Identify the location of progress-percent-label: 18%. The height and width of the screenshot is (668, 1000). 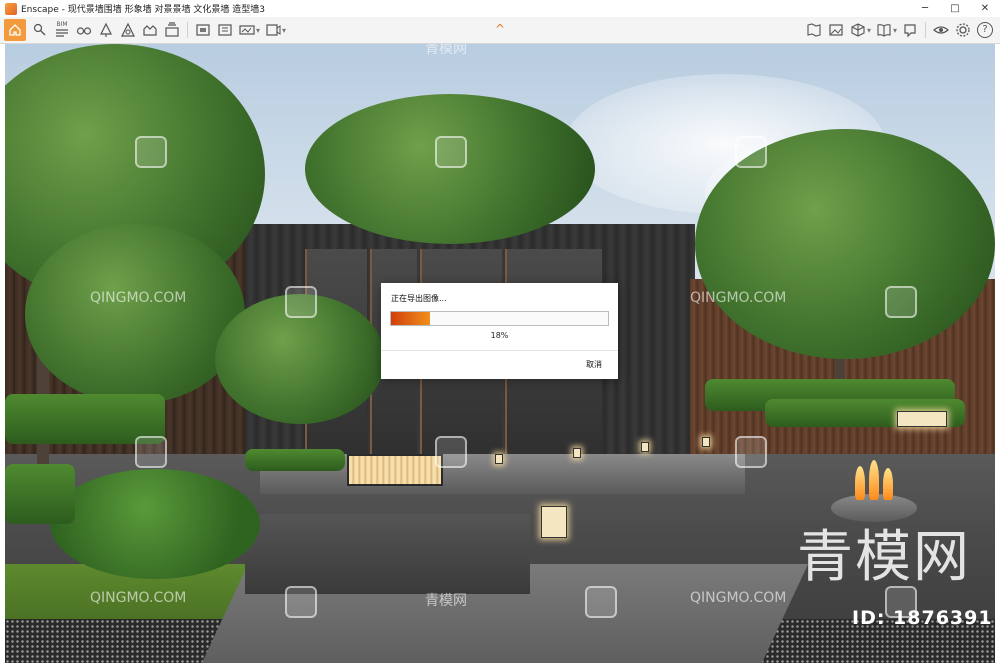
(499, 335).